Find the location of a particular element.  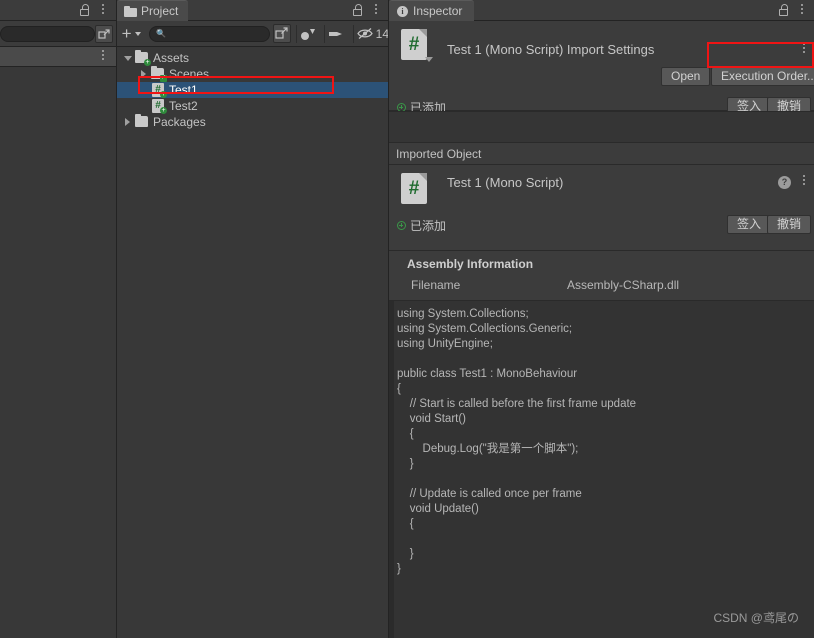

inspector-tabbar: i Inspector is located at coordinates (601, 10).